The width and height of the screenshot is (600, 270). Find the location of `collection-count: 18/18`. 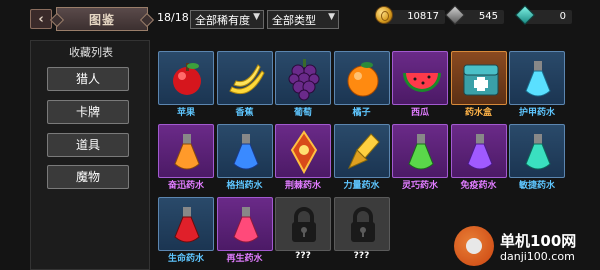

collection-count: 18/18 is located at coordinates (173, 17).